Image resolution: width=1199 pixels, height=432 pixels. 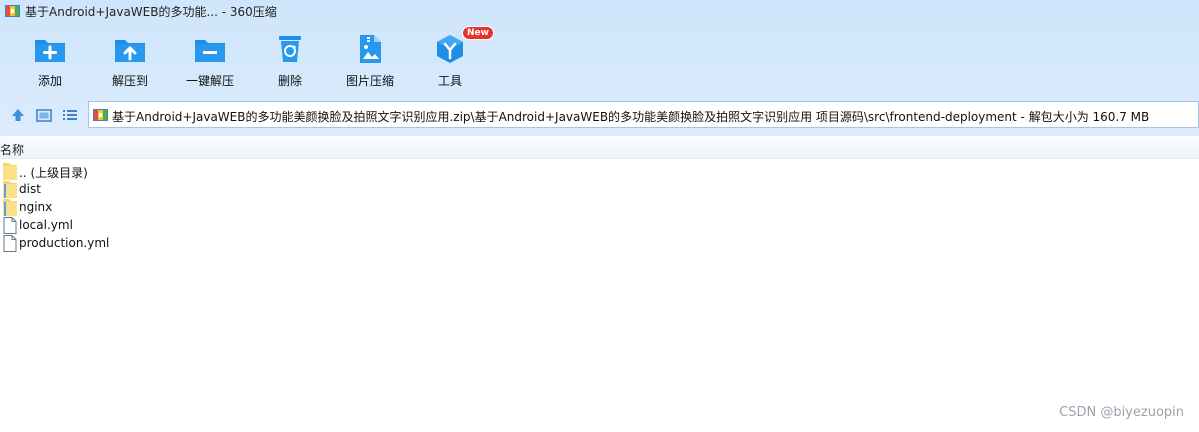 What do you see at coordinates (53, 173) in the screenshot?
I see `list-item-name: .. (上级目录)` at bounding box center [53, 173].